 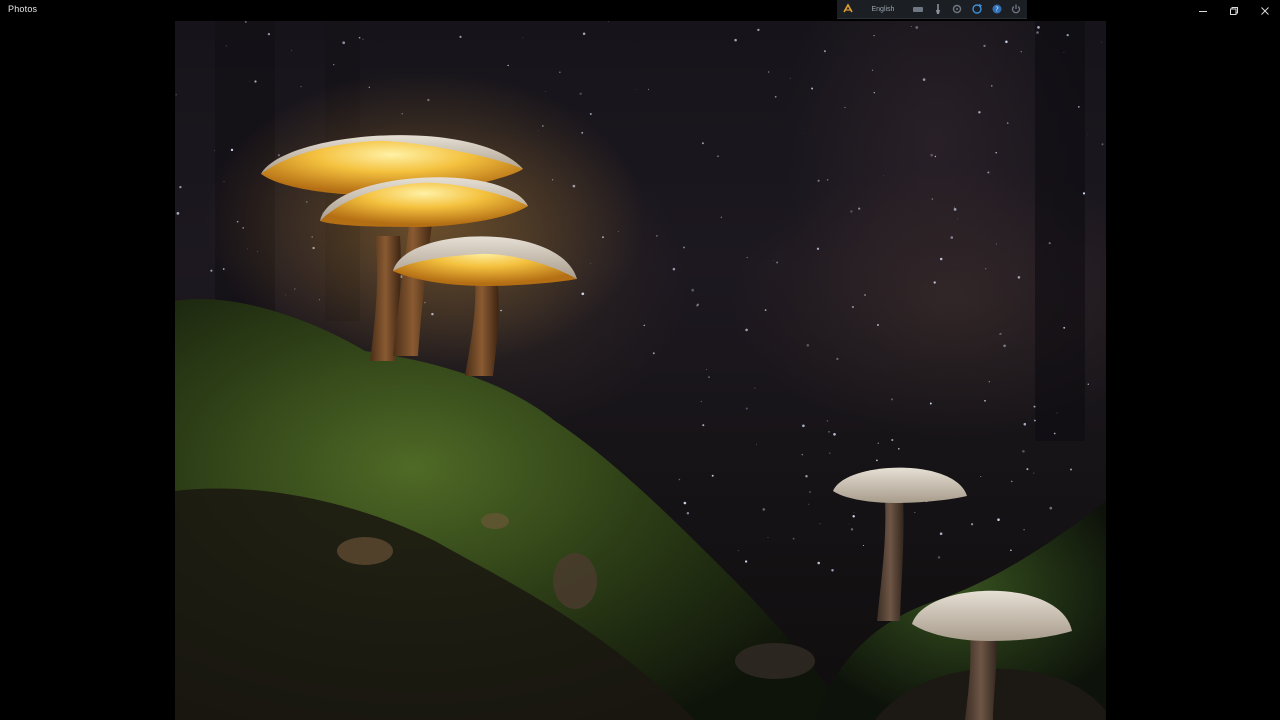 I want to click on power-icon, so click(x=1016, y=9).